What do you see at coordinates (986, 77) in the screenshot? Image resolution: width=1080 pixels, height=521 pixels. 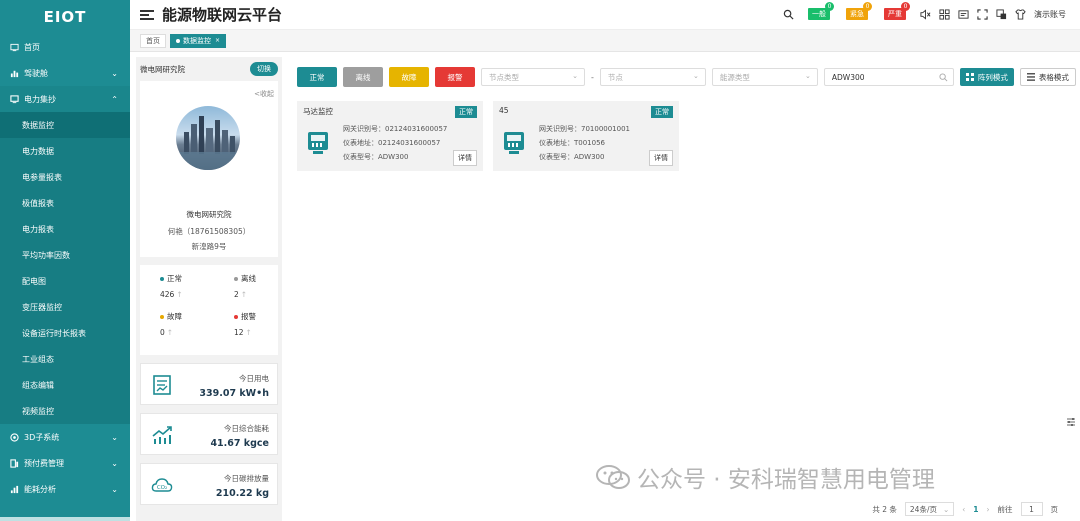 I see `array-mode-button: 阵列模式` at bounding box center [986, 77].